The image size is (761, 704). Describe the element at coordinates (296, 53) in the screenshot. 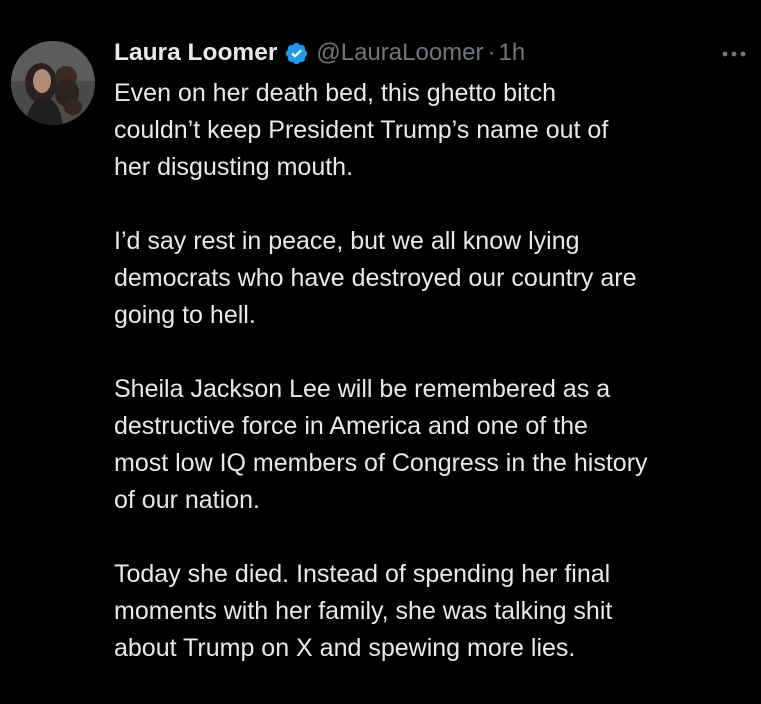

I see `verified-badge-icon` at that location.